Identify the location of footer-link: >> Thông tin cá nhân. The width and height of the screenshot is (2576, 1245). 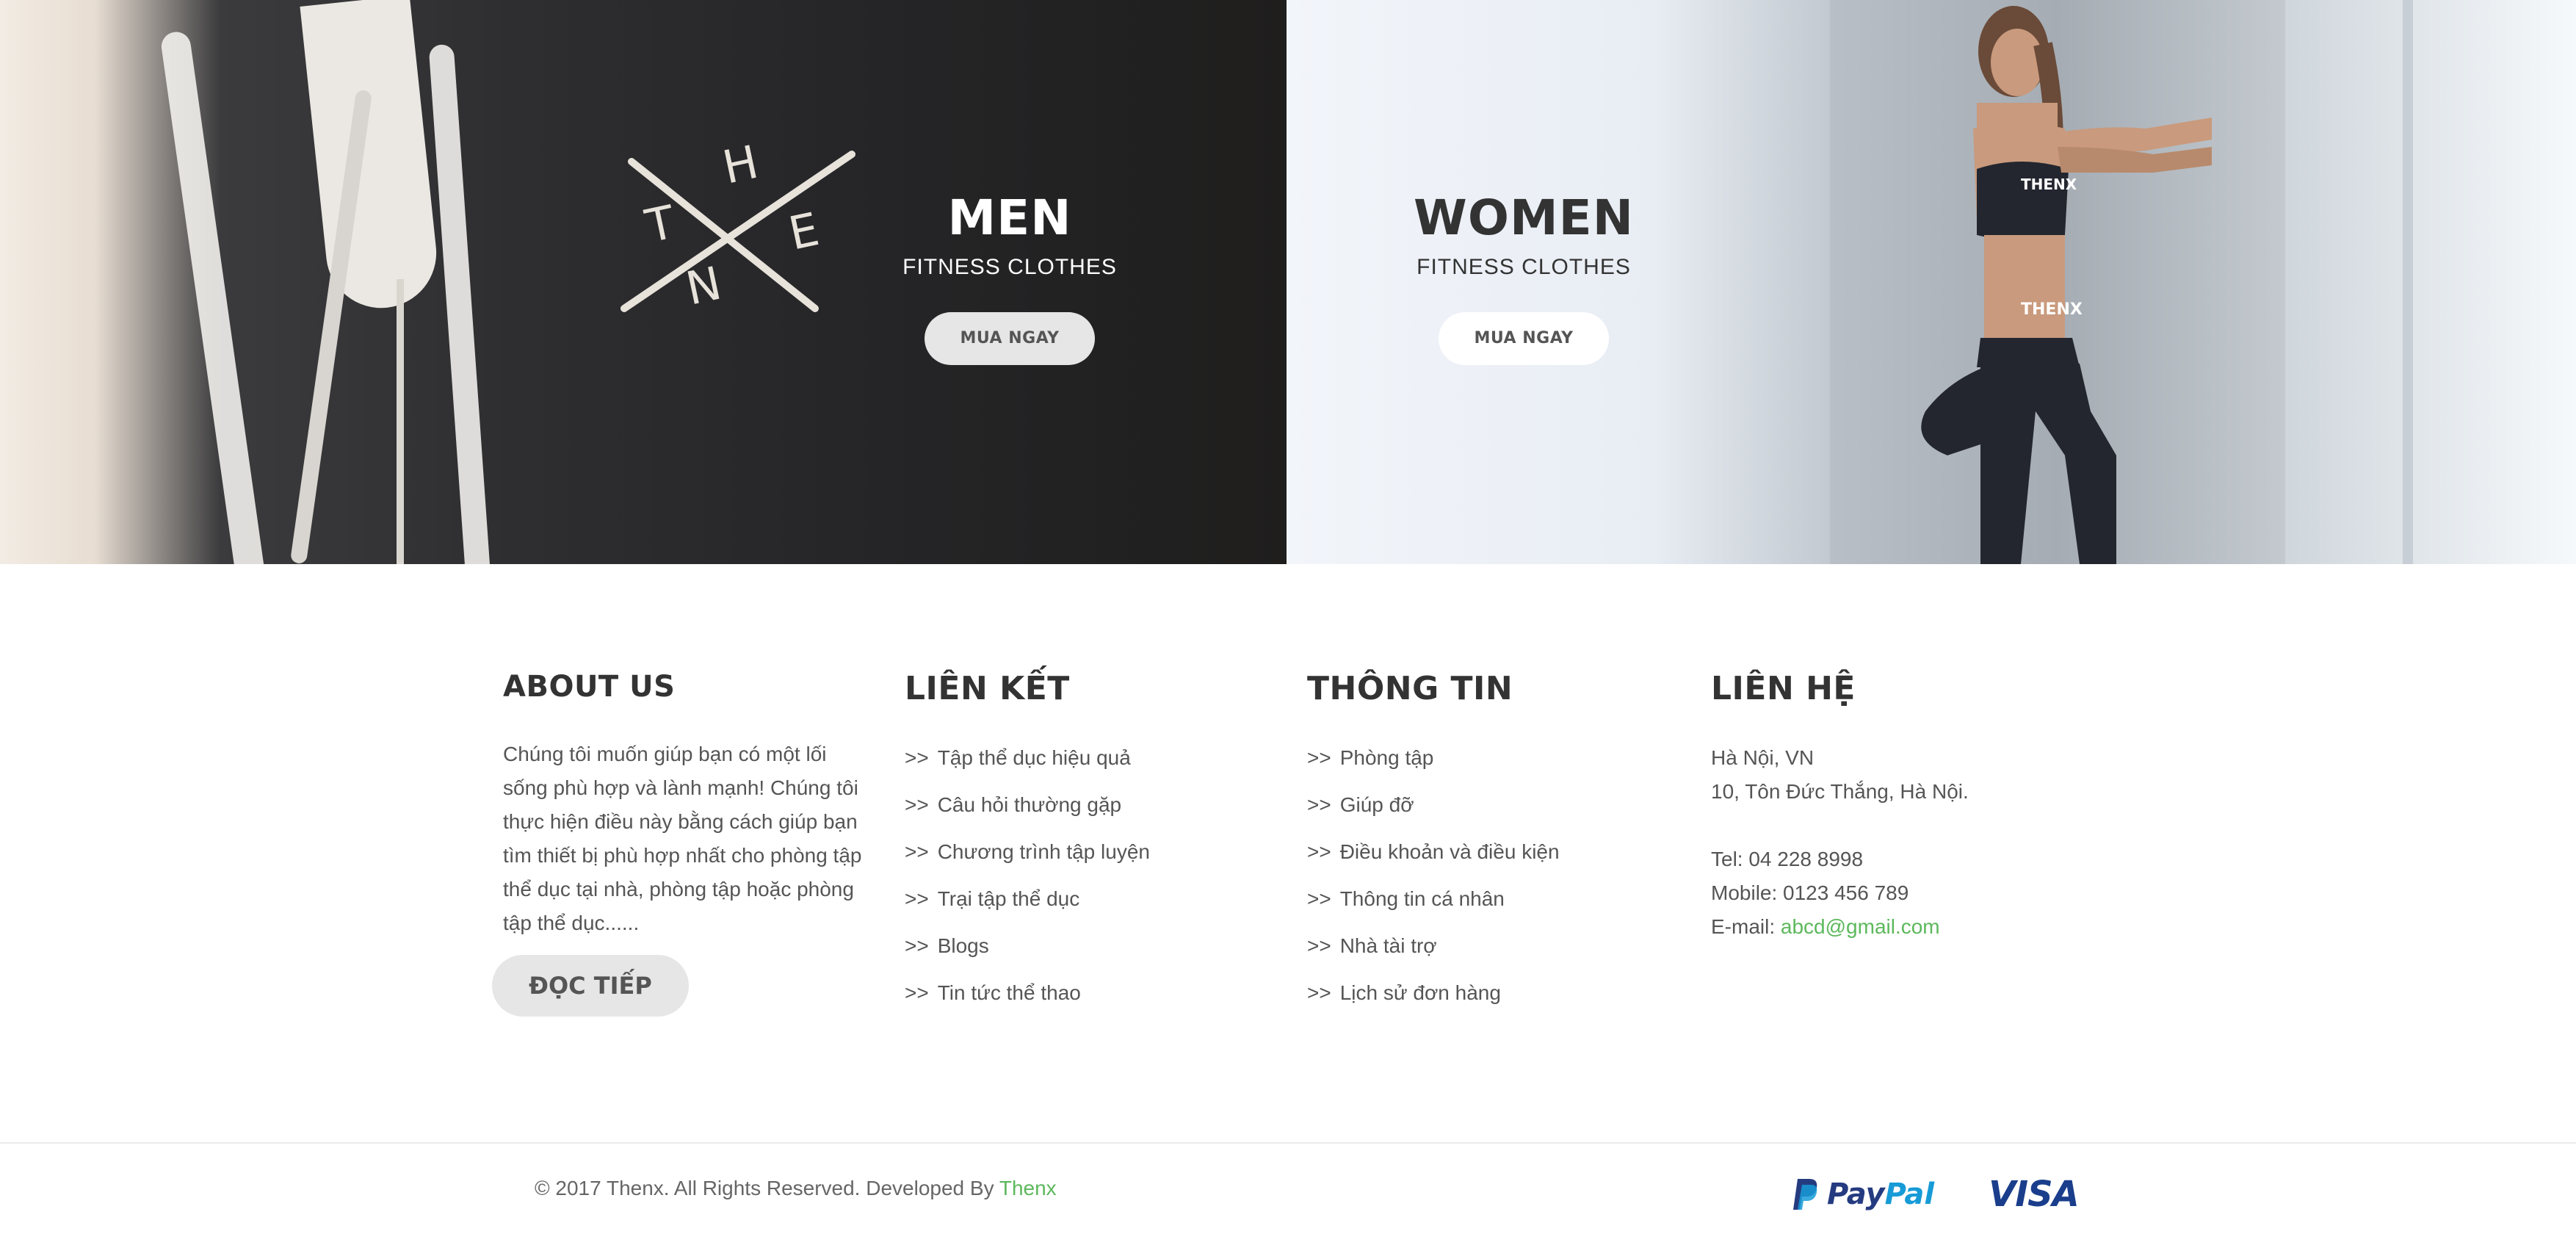
(1483, 906).